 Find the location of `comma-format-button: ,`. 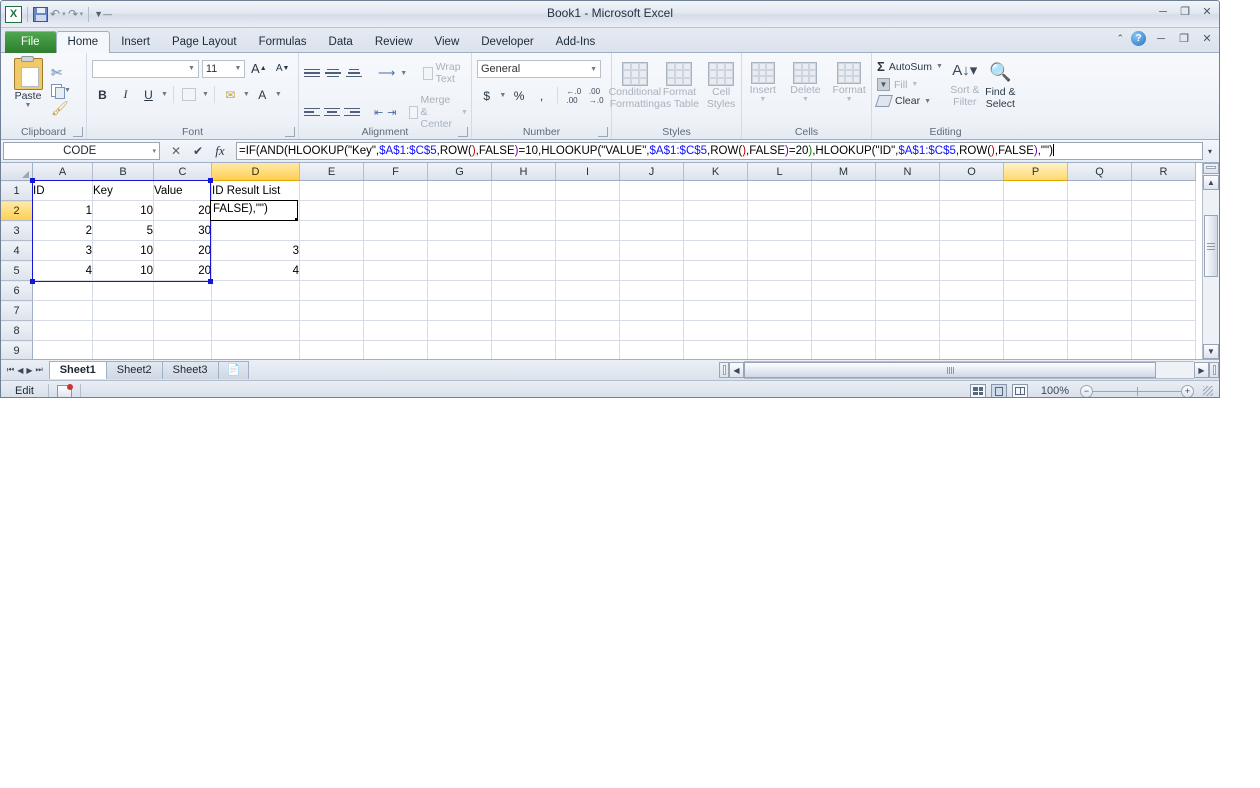

comma-format-button: , is located at coordinates (541, 95).